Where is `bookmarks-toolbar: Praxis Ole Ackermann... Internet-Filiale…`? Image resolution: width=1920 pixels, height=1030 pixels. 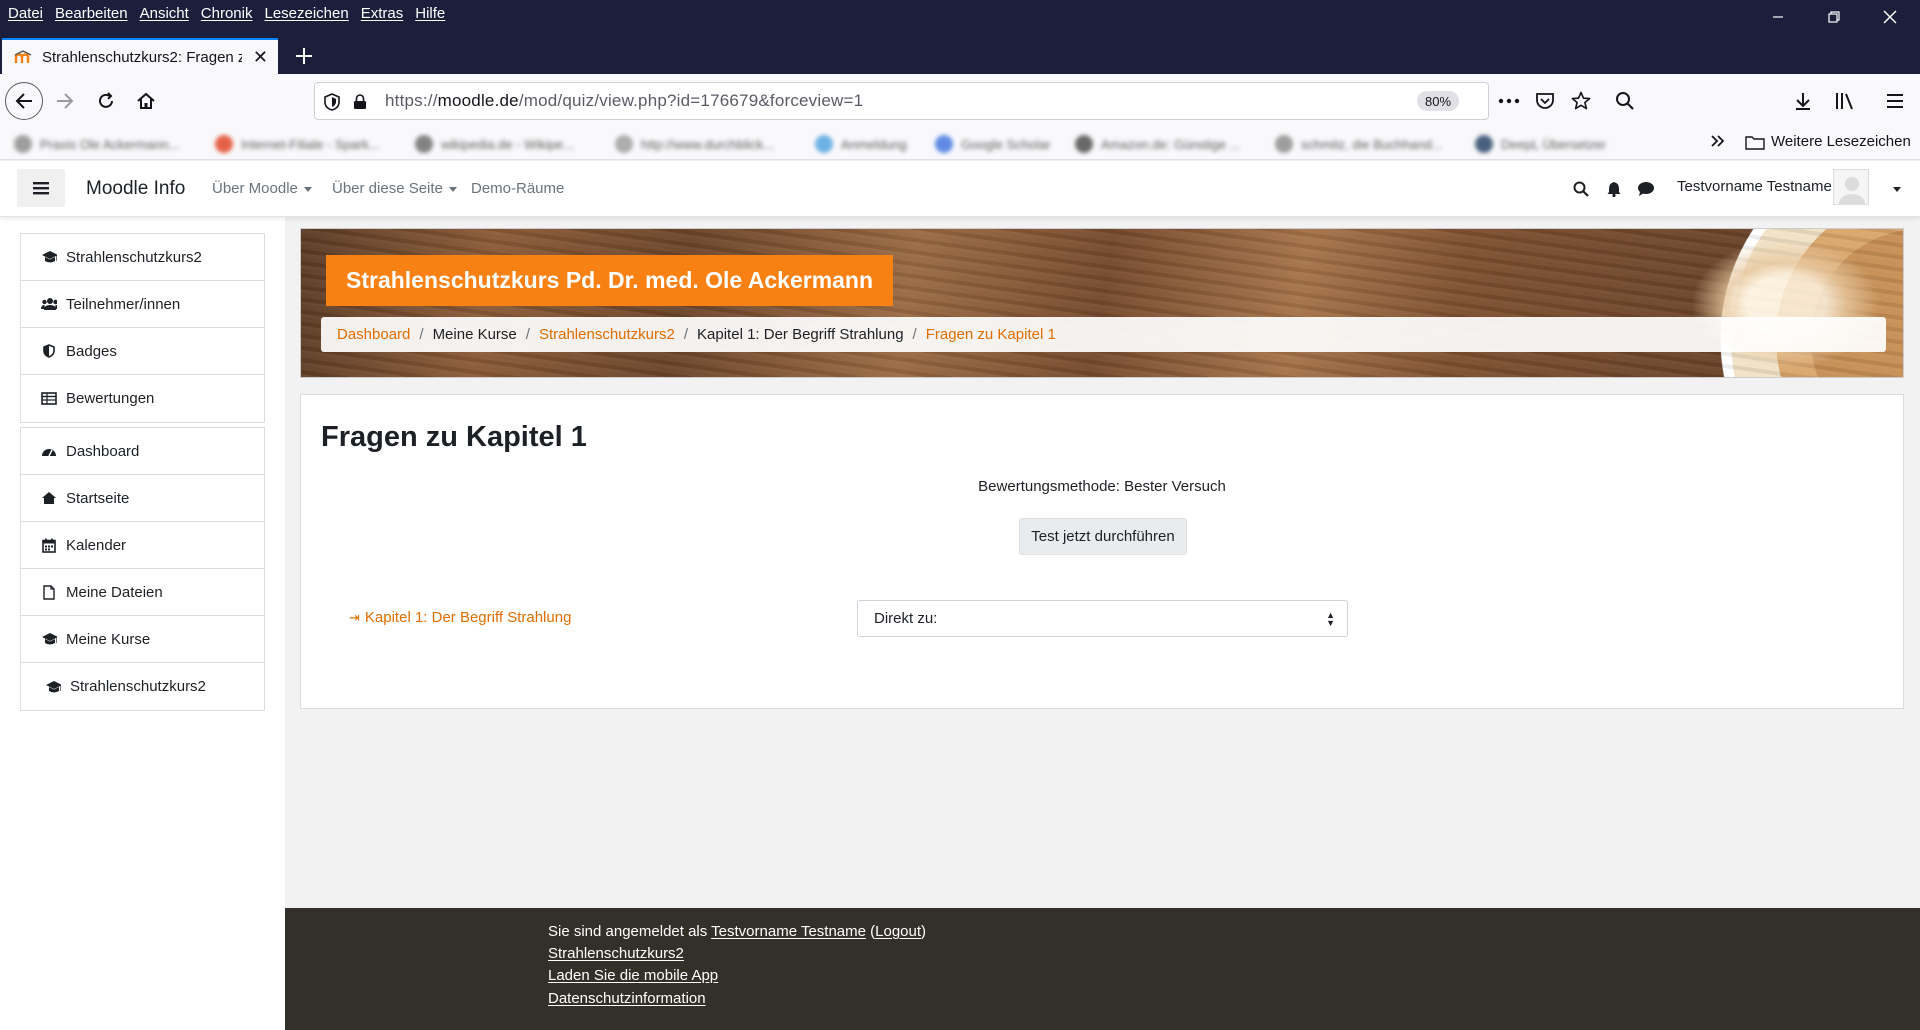 bookmarks-toolbar: Praxis Ole Ackermann... Internet-Filiale… is located at coordinates (960, 144).